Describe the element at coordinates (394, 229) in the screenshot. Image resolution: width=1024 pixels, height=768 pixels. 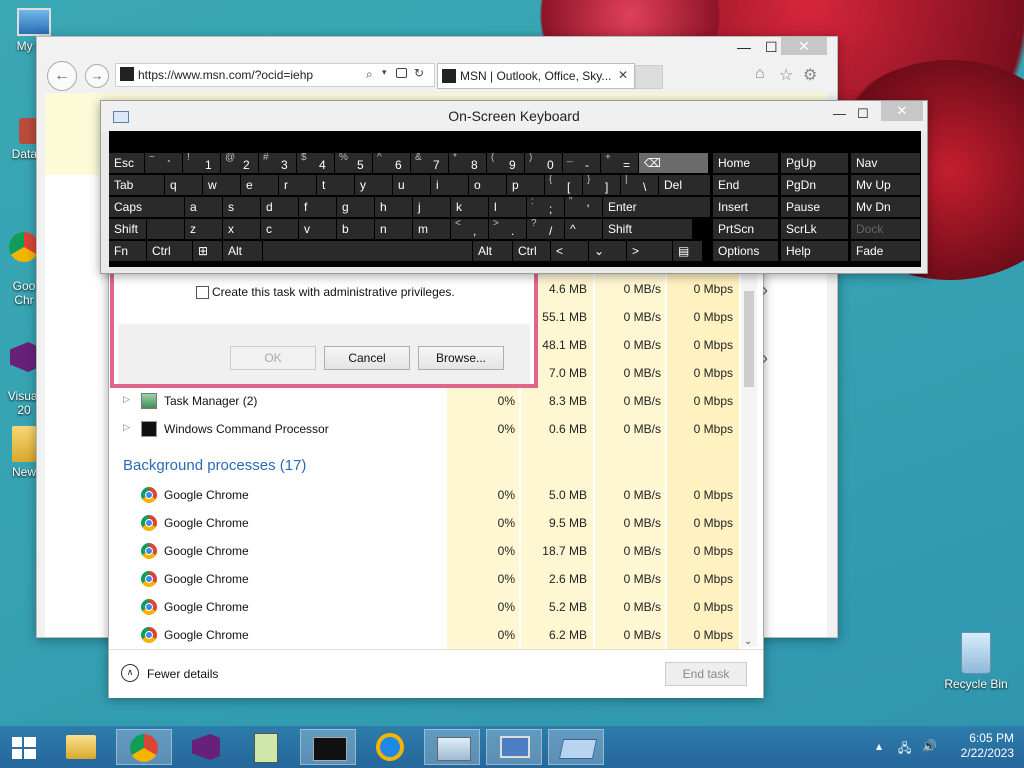
I see `osk-key: n` at that location.